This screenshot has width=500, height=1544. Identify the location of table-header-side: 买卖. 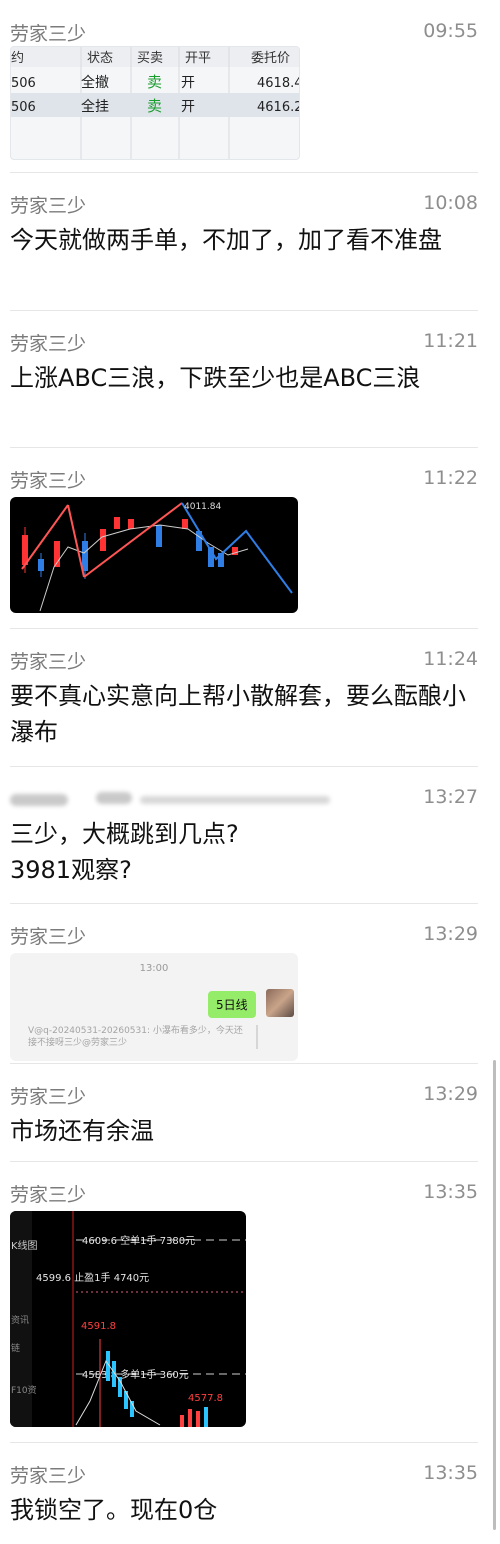
(150, 58).